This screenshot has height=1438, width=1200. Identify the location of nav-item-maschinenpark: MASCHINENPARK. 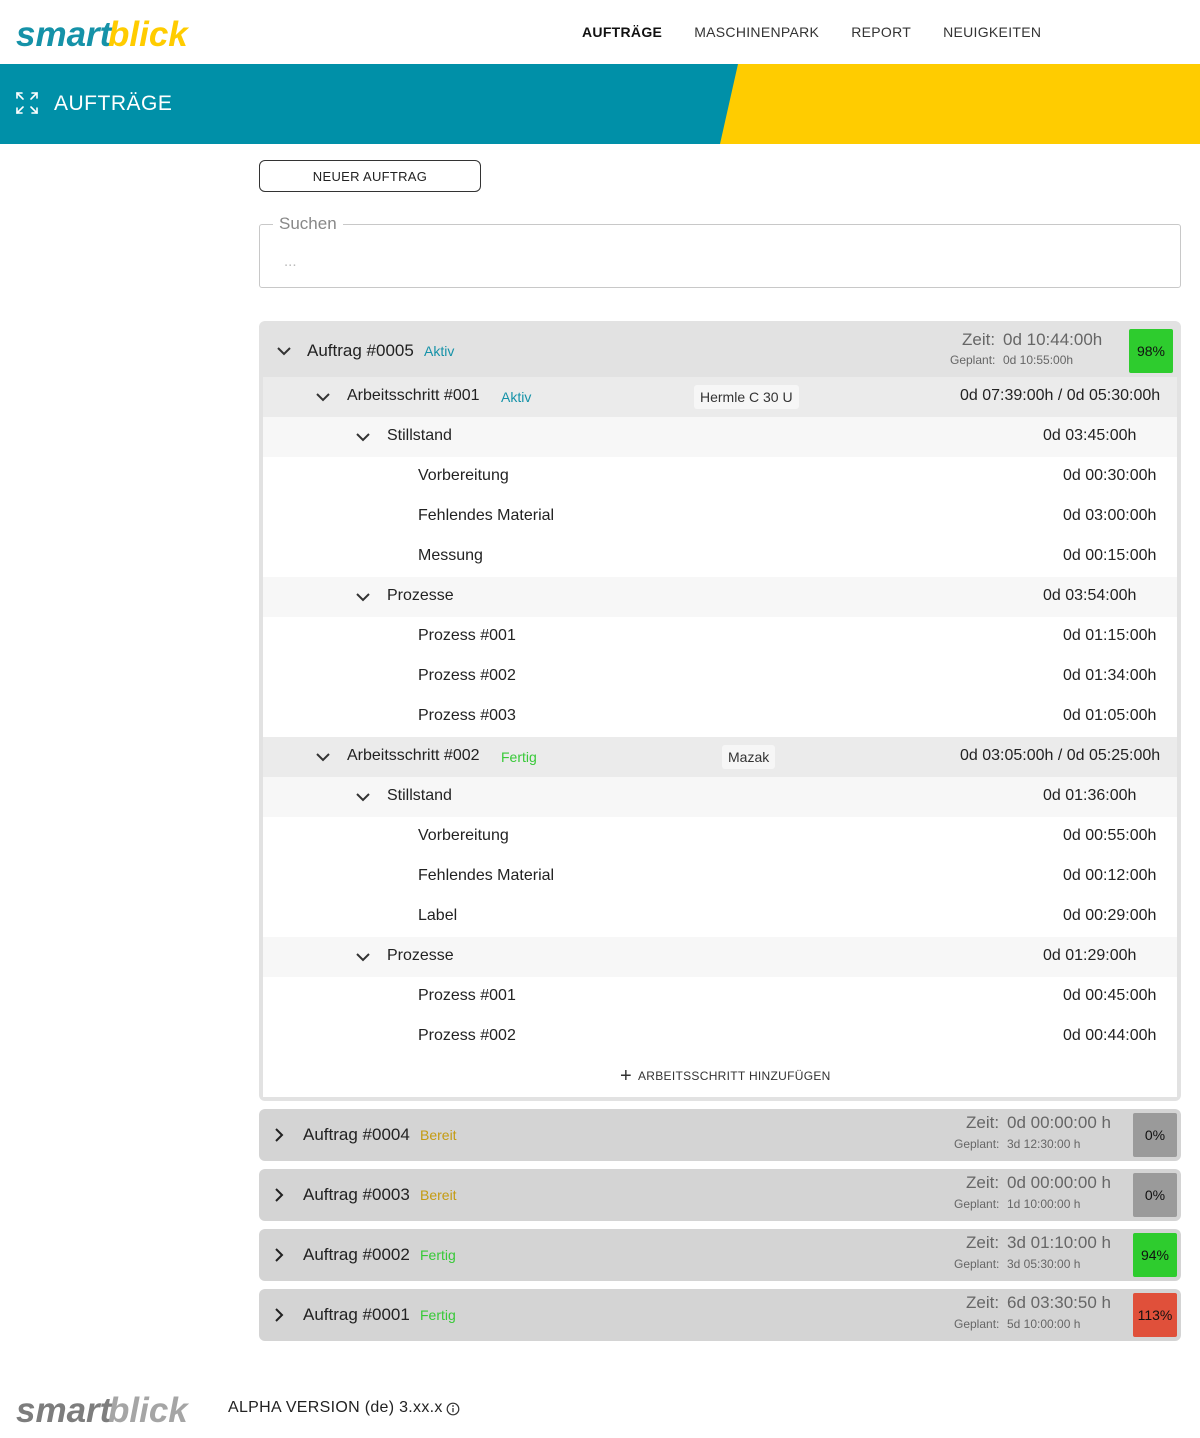
(756, 32).